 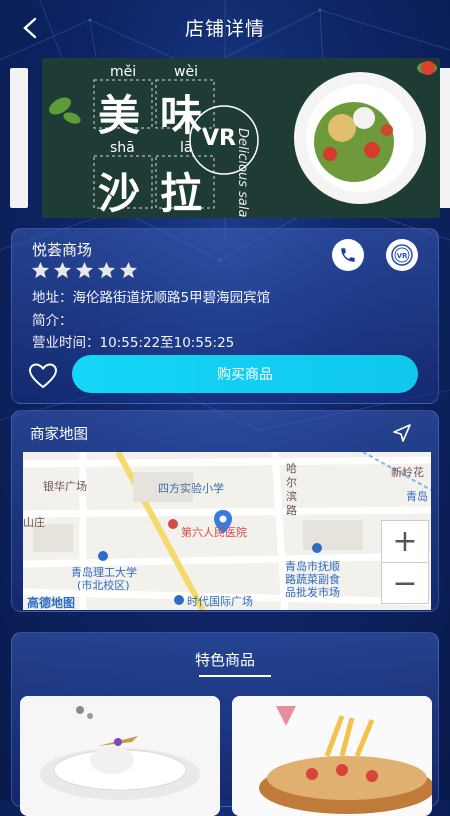 I want to click on map-label-qdlg-2: (市北校区), so click(x=103, y=585).